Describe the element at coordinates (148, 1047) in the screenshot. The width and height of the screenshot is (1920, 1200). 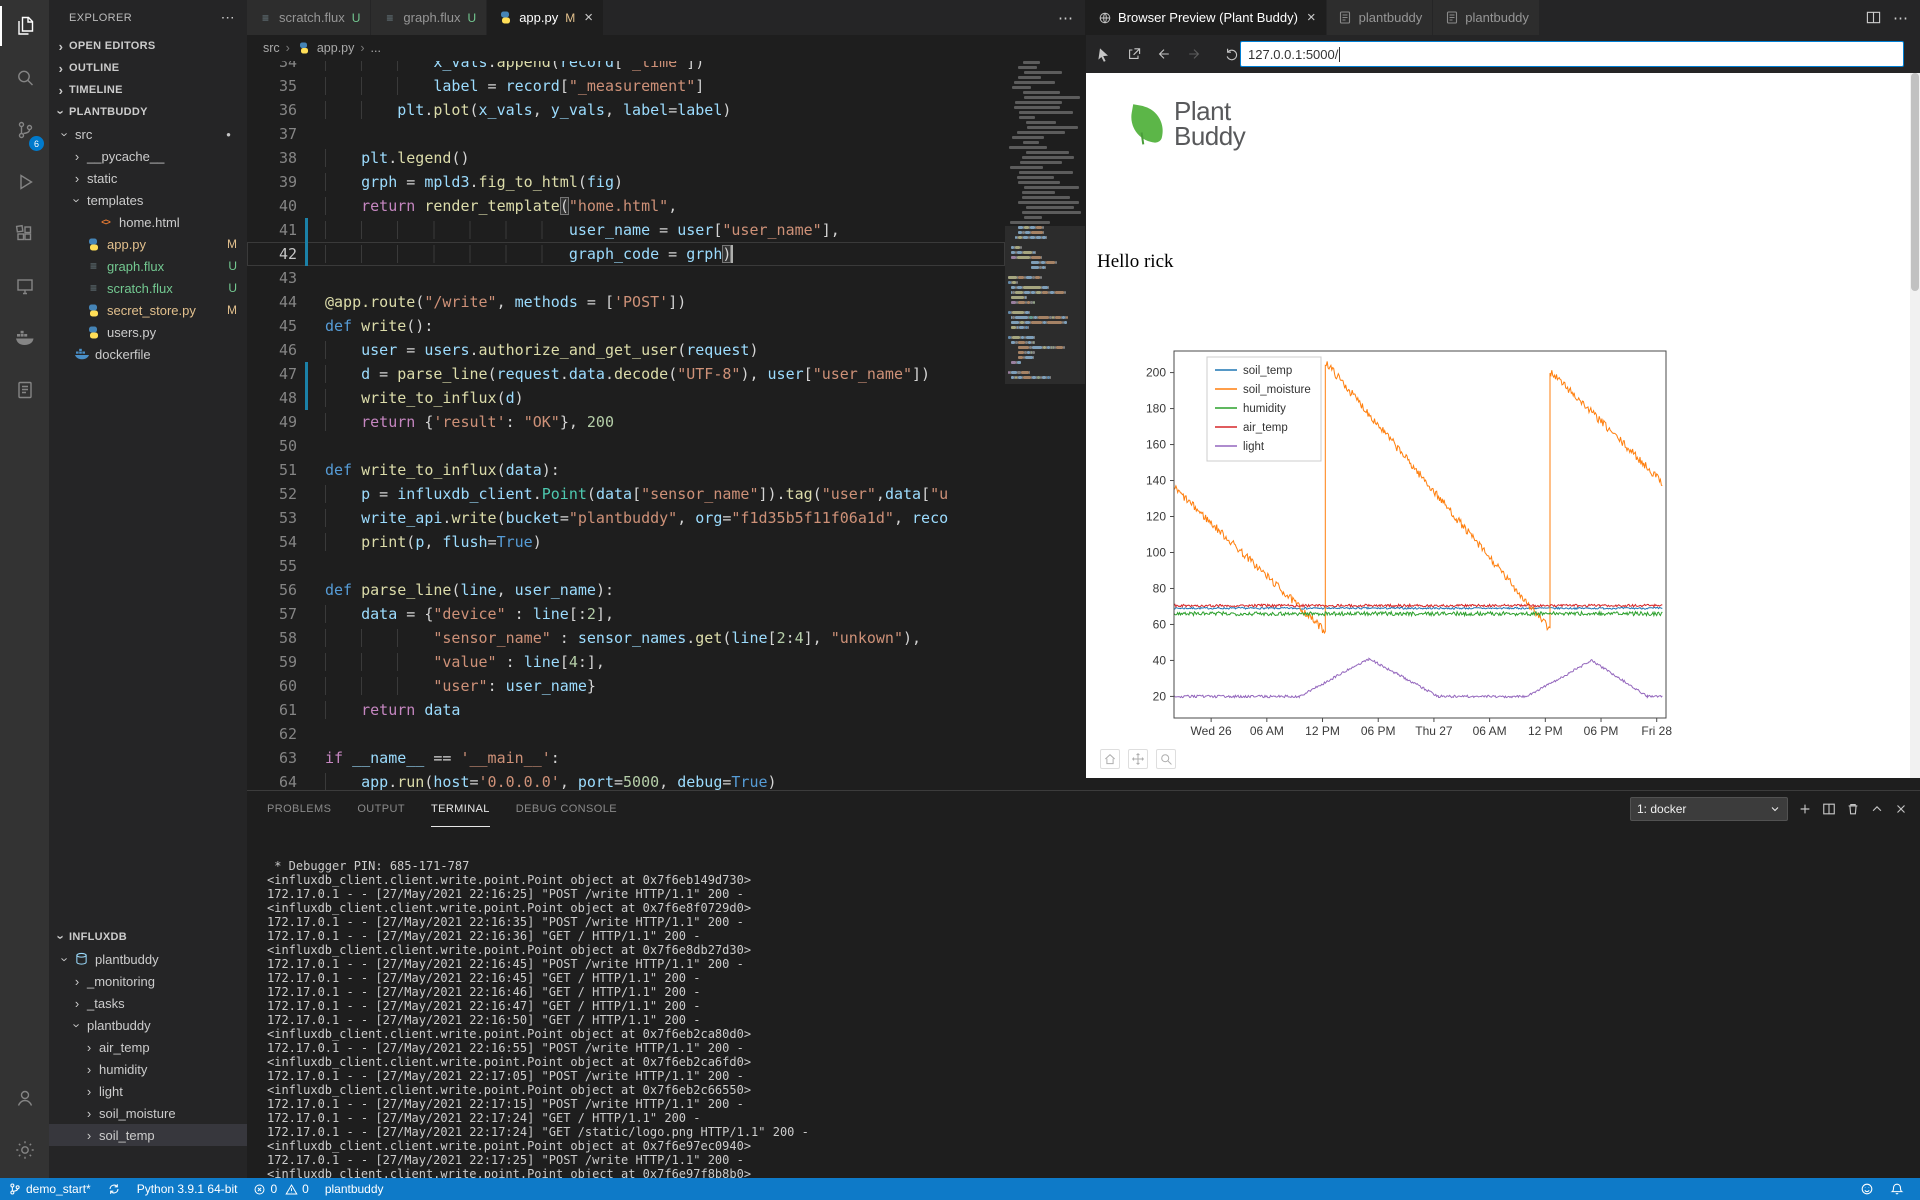
I see `tree-item-air_temp: › air_temp` at that location.